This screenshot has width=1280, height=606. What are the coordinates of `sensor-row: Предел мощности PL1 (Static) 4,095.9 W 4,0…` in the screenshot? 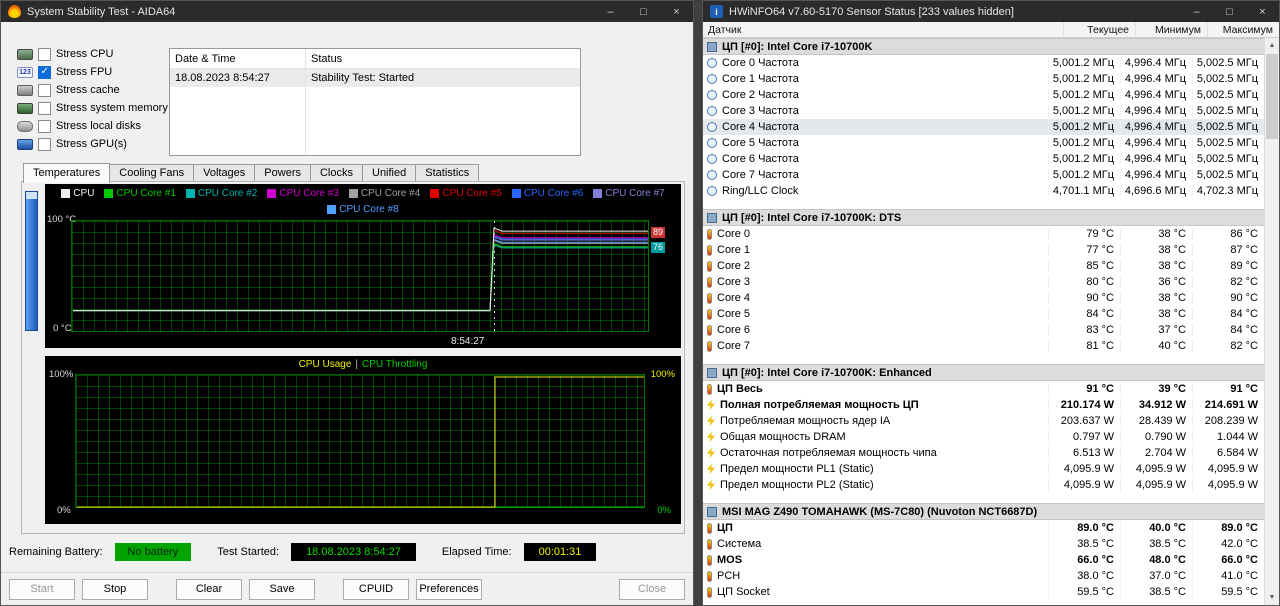 It's located at (983, 469).